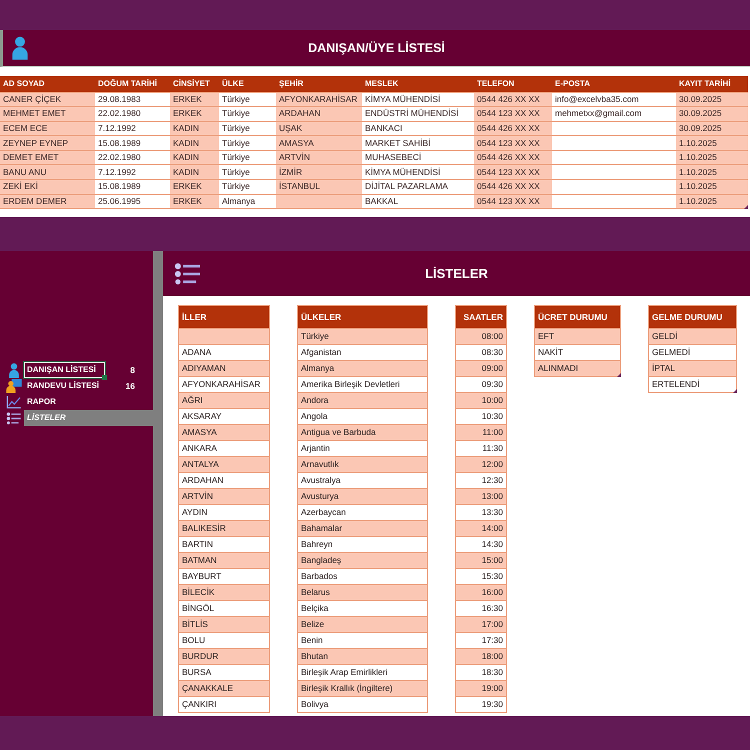 This screenshot has width=750, height=750. What do you see at coordinates (224, 317) in the screenshot?
I see `list-header: İLLER` at bounding box center [224, 317].